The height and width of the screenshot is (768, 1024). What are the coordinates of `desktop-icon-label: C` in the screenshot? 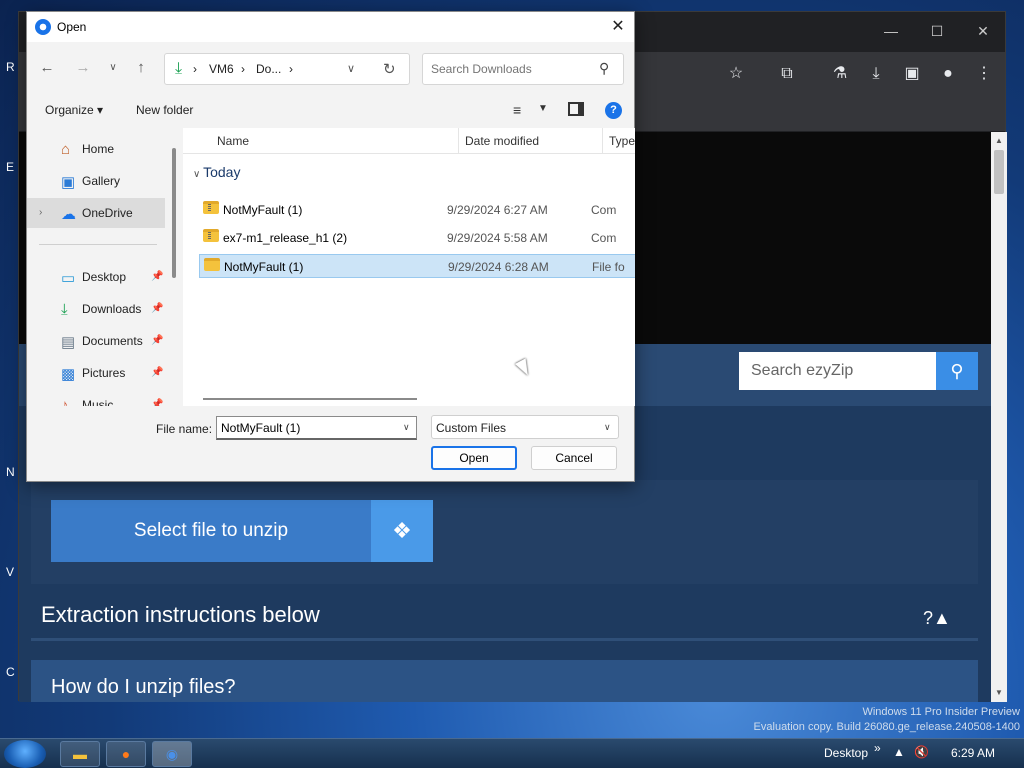 It's located at (10, 672).